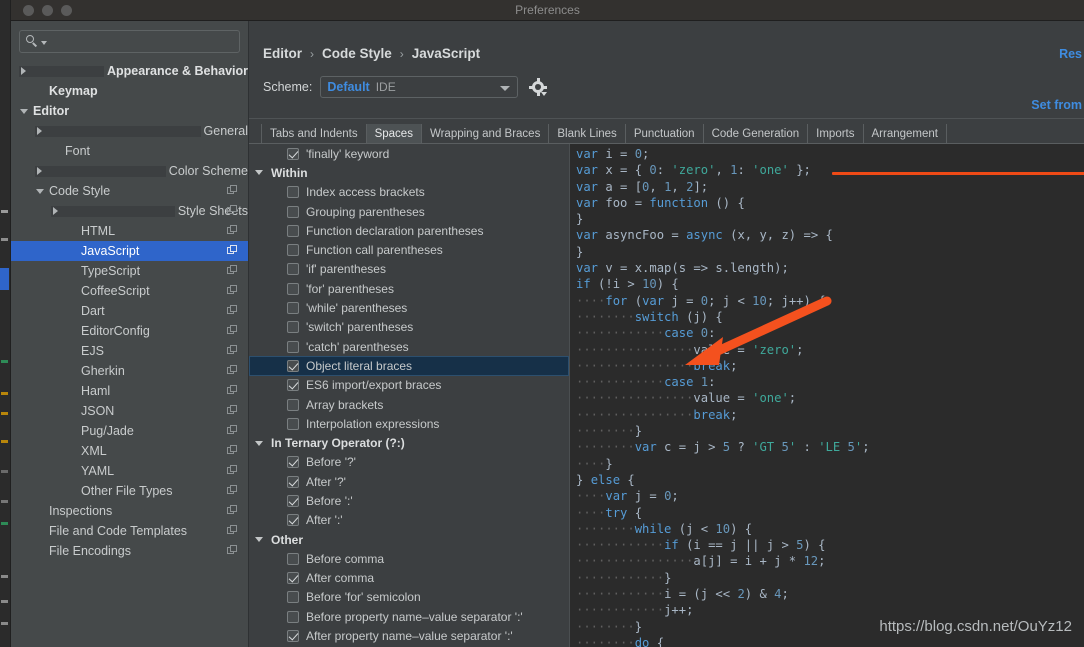  What do you see at coordinates (129, 251) in the screenshot?
I see `sidebar-item-javascript: JavaScript` at bounding box center [129, 251].